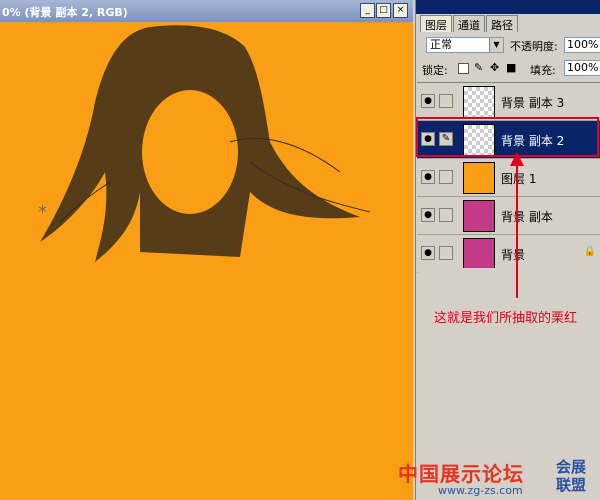 The width and height of the screenshot is (600, 500). I want to click on close-button: ×, so click(400, 10).